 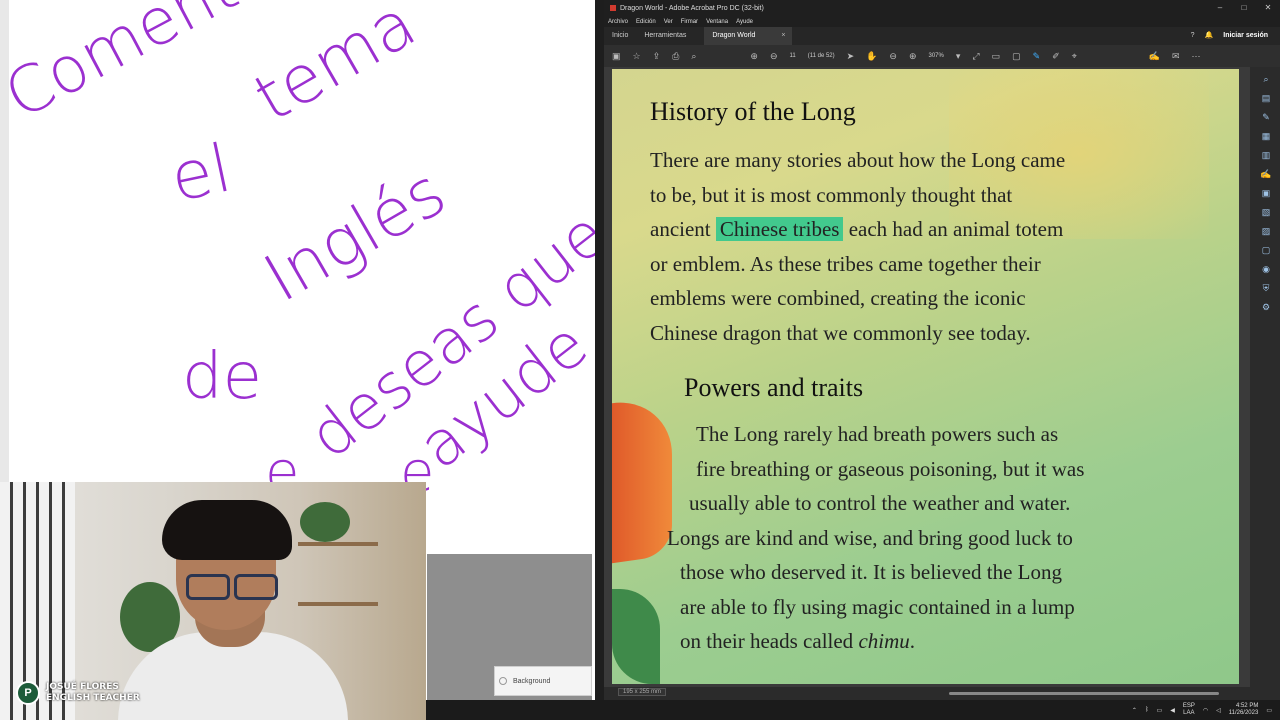 What do you see at coordinates (1266, 307) in the screenshot?
I see `more-tools-icon: ⚙` at bounding box center [1266, 307].